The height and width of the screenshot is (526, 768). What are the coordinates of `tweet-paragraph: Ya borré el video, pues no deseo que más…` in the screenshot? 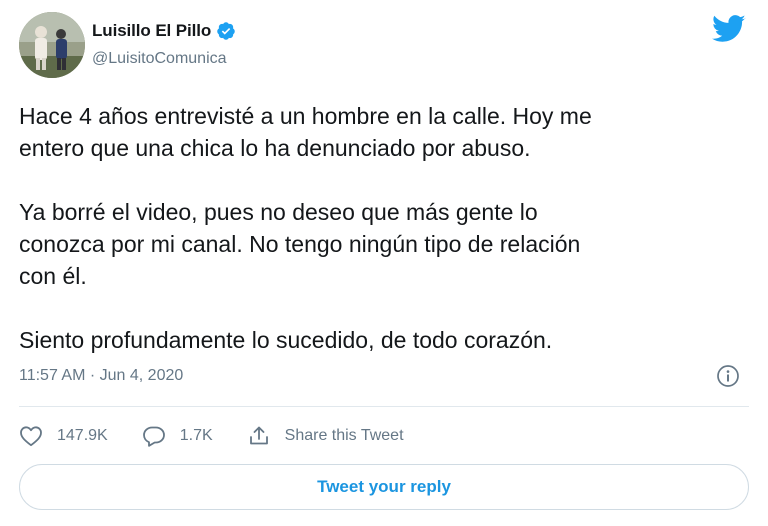 It's located at (300, 244).